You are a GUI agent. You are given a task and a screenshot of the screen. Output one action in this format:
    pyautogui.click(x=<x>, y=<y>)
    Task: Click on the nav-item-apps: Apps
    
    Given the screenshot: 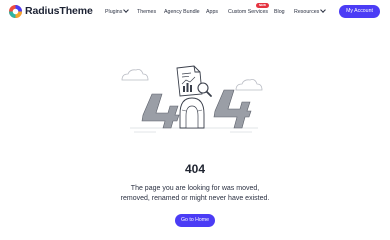 What is the action you would take?
    pyautogui.click(x=212, y=12)
    